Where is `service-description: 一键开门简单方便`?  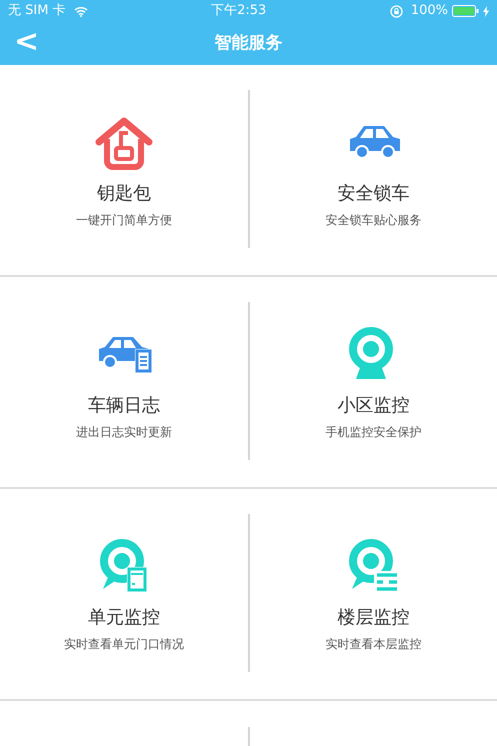
service-description: 一键开门简单方便 is located at coordinates (124, 220).